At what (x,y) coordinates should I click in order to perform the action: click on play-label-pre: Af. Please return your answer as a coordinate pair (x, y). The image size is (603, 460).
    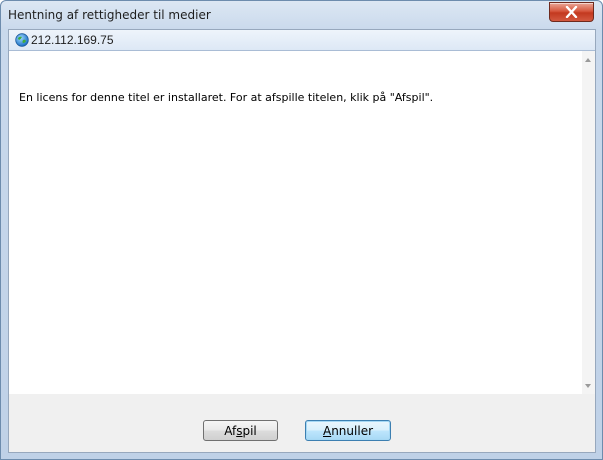
    Looking at the image, I should click on (230, 431).